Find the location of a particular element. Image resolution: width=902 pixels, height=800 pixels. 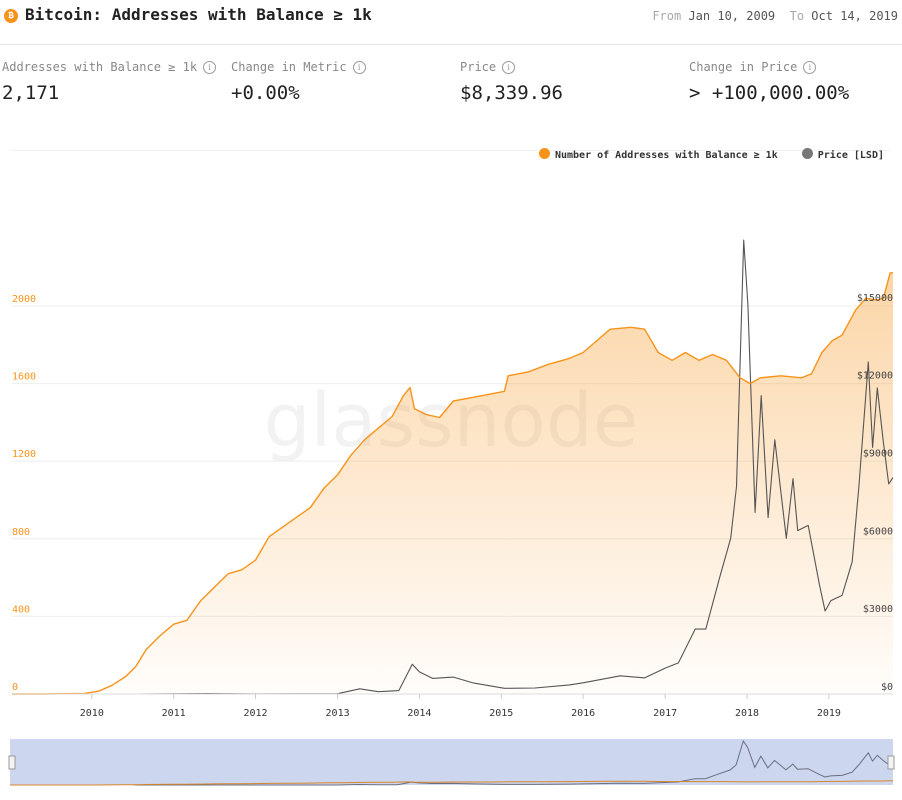

y-left-tick-label: 2000 is located at coordinates (24, 299).